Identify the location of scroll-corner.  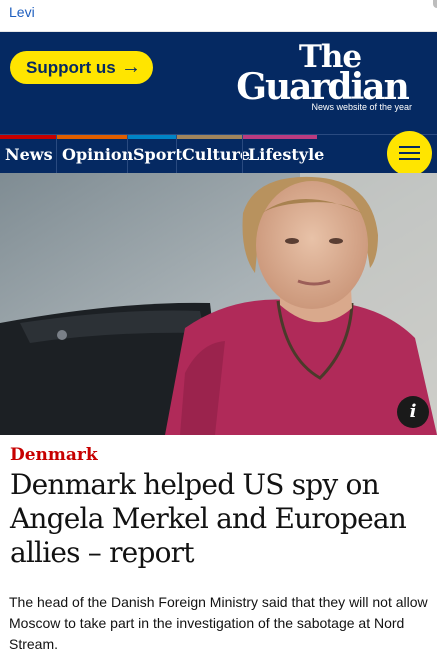
(435, 4).